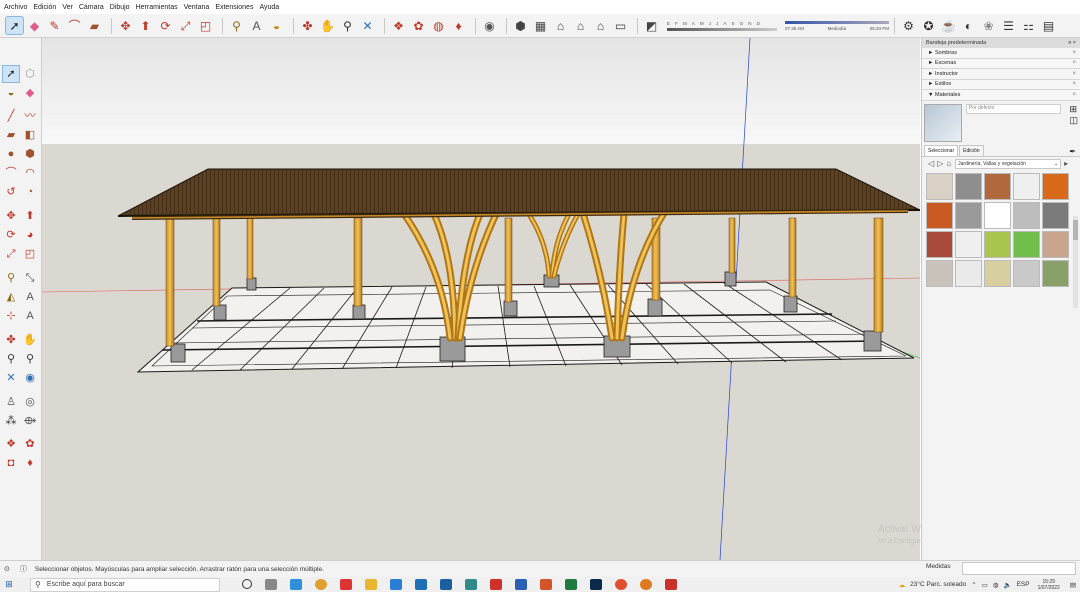  What do you see at coordinates (722, 26) in the screenshot?
I see `shadow-date-slider: E F M A M J J A S O N D` at bounding box center [722, 26].